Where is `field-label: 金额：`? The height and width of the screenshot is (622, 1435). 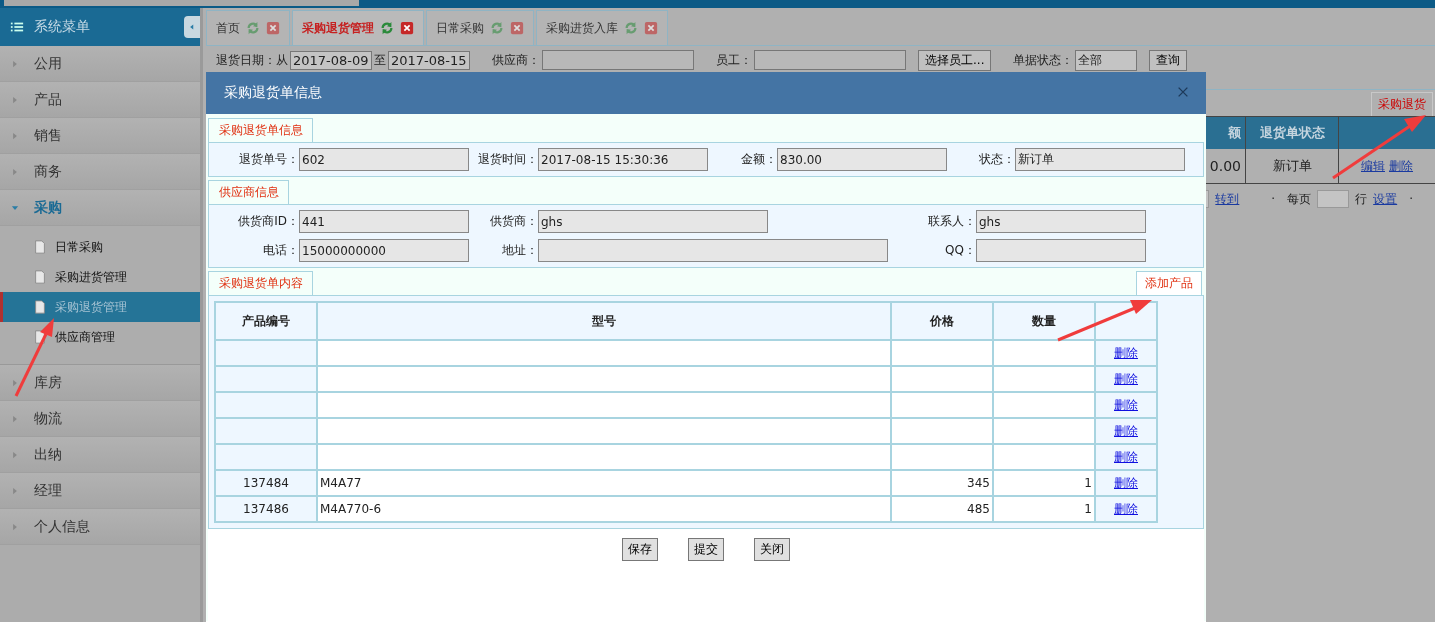
field-label: 金额： is located at coordinates (758, 159).